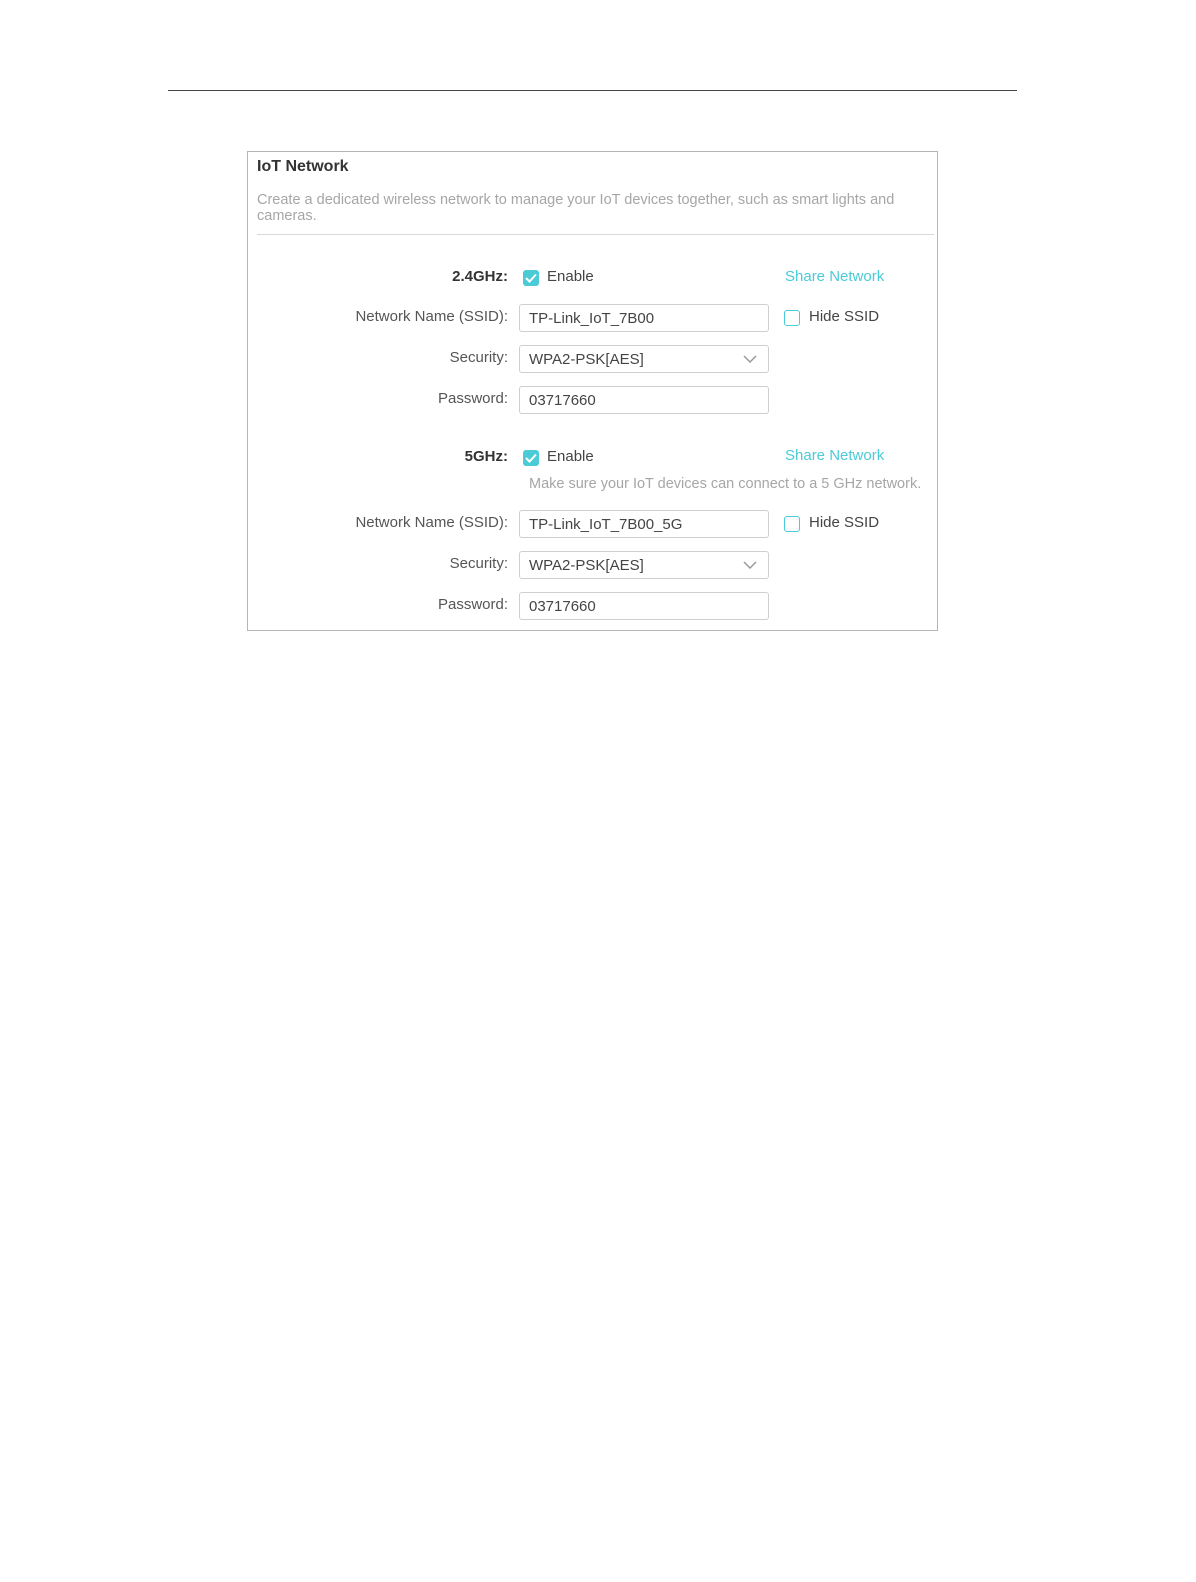 This screenshot has width=1196, height=1582. What do you see at coordinates (644, 606) in the screenshot?
I see `band-5-password-input` at bounding box center [644, 606].